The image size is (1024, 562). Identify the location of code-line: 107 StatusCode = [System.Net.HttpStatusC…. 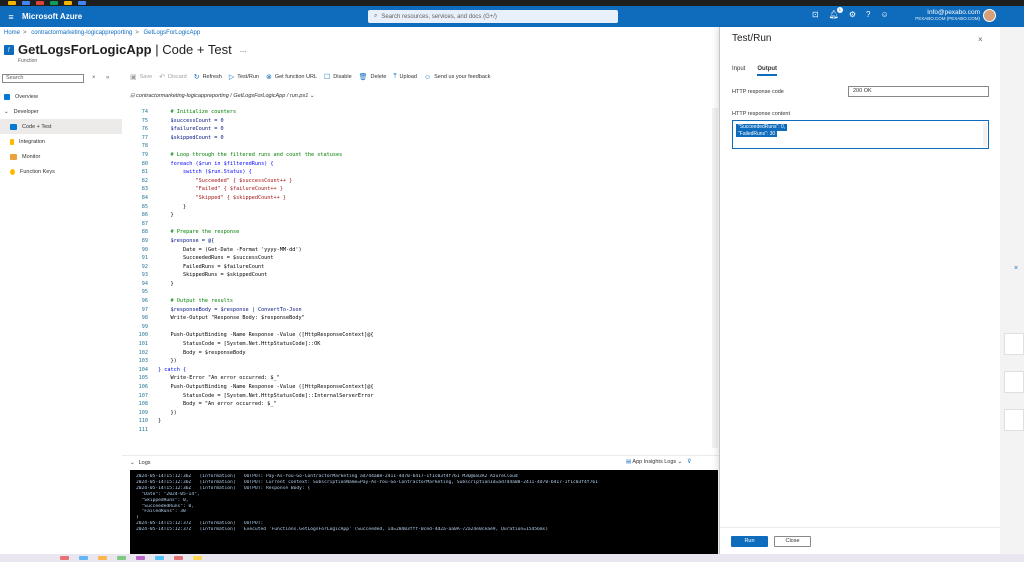
(420, 396).